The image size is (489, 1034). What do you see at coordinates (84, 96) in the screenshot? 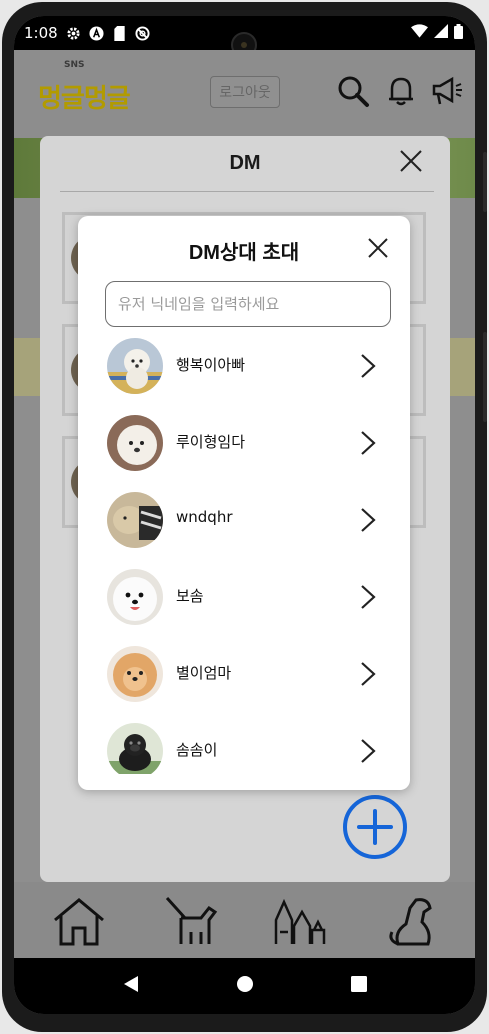
I see `app-logo: 멍글멍글` at bounding box center [84, 96].